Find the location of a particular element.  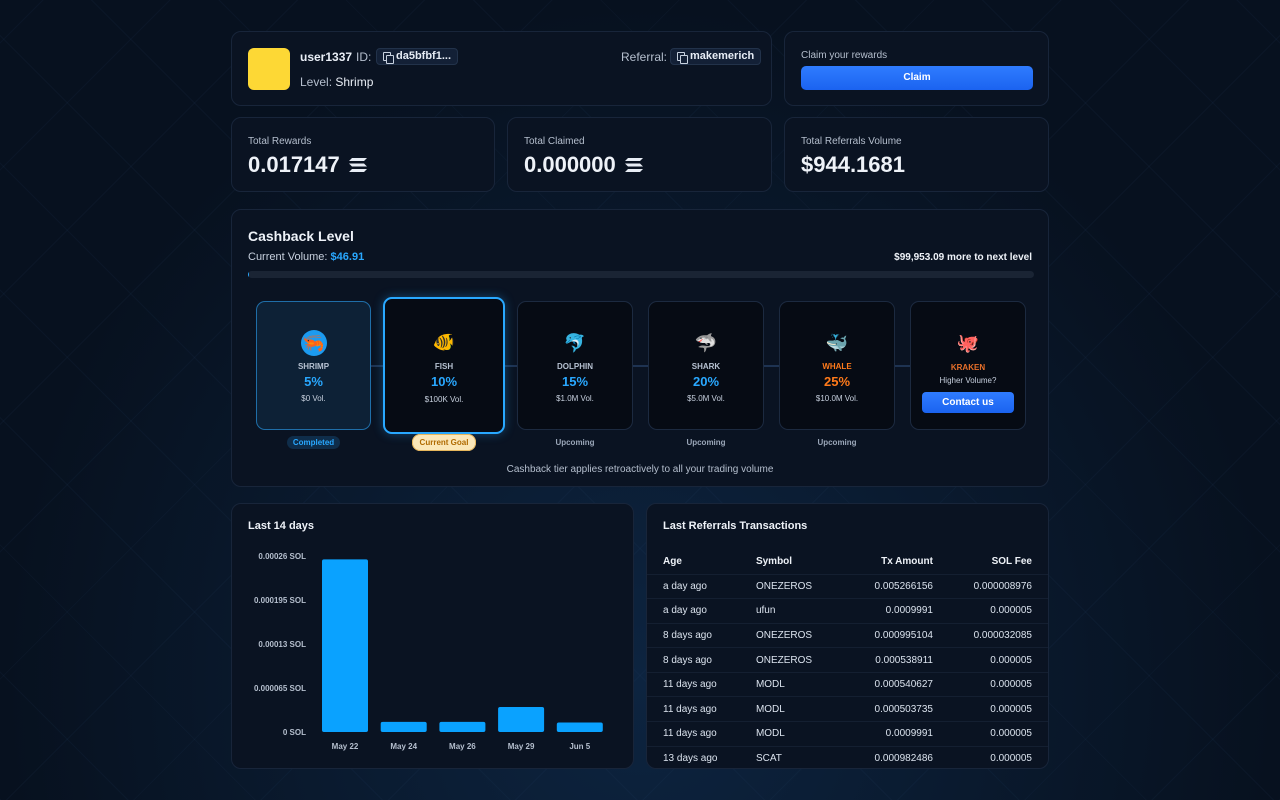

tier-volume: $10.0M Vol. is located at coordinates (837, 398).